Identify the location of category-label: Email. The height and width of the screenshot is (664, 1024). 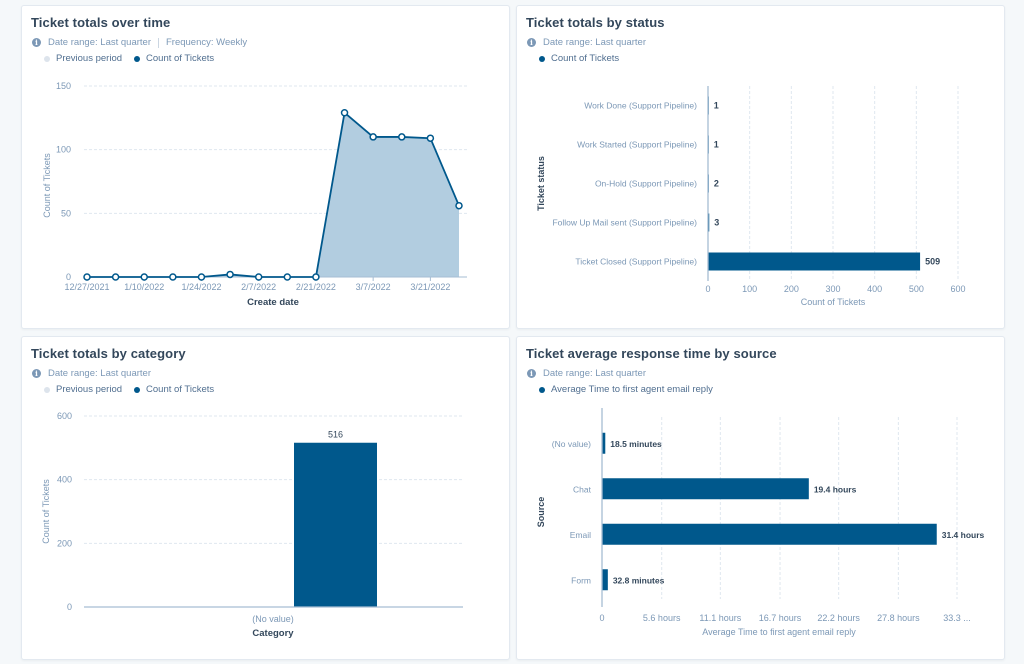
(580, 535).